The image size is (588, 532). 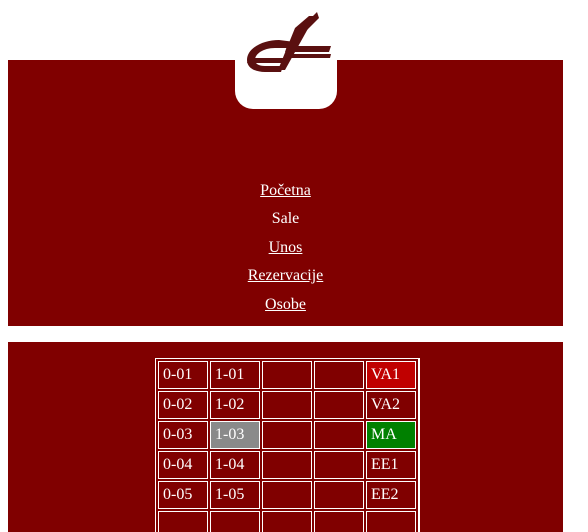 I want to click on table-row, so click(x=287, y=521).